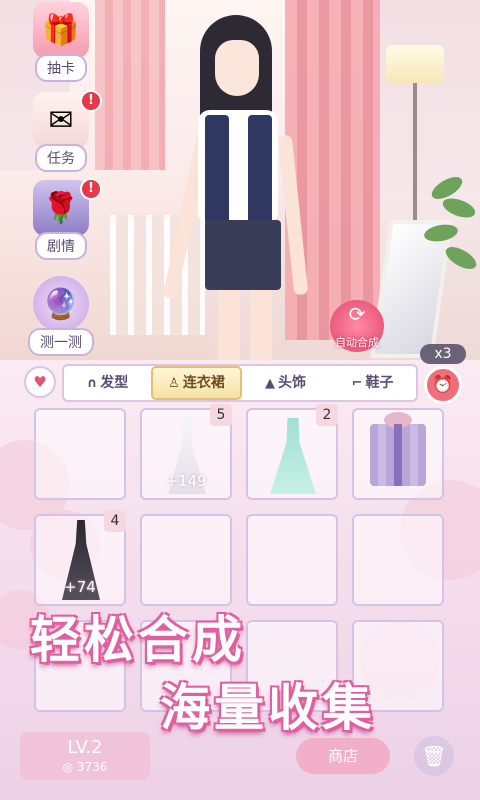 The image size is (480, 800). What do you see at coordinates (107, 383) in the screenshot?
I see `tab-hair: ∩ 发型` at bounding box center [107, 383].